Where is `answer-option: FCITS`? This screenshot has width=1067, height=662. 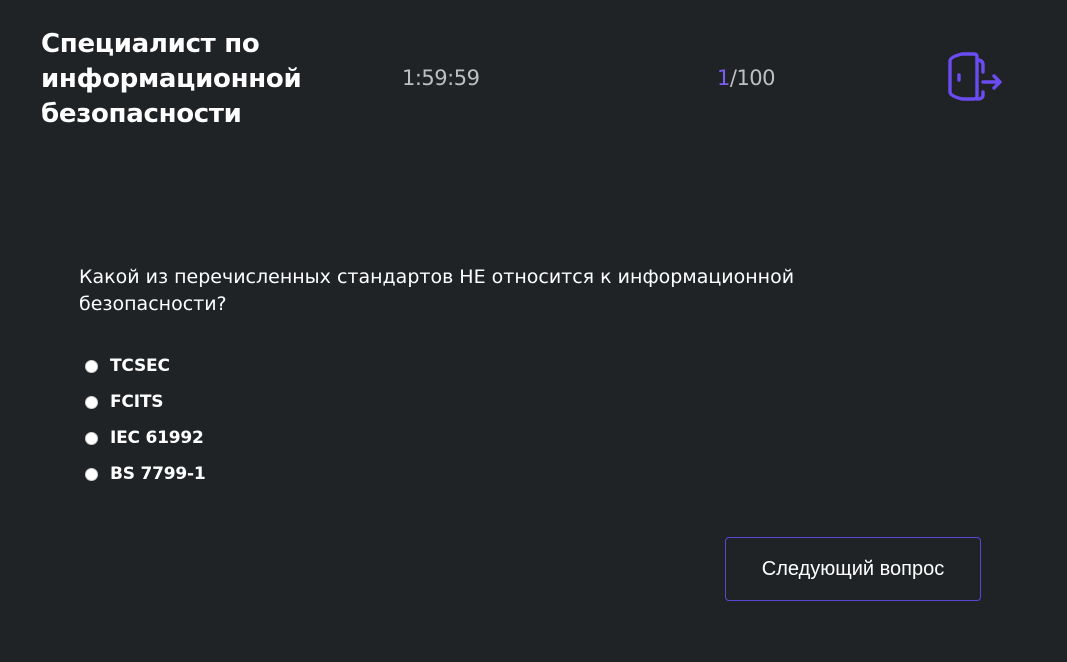
answer-option: FCITS is located at coordinates (145, 402).